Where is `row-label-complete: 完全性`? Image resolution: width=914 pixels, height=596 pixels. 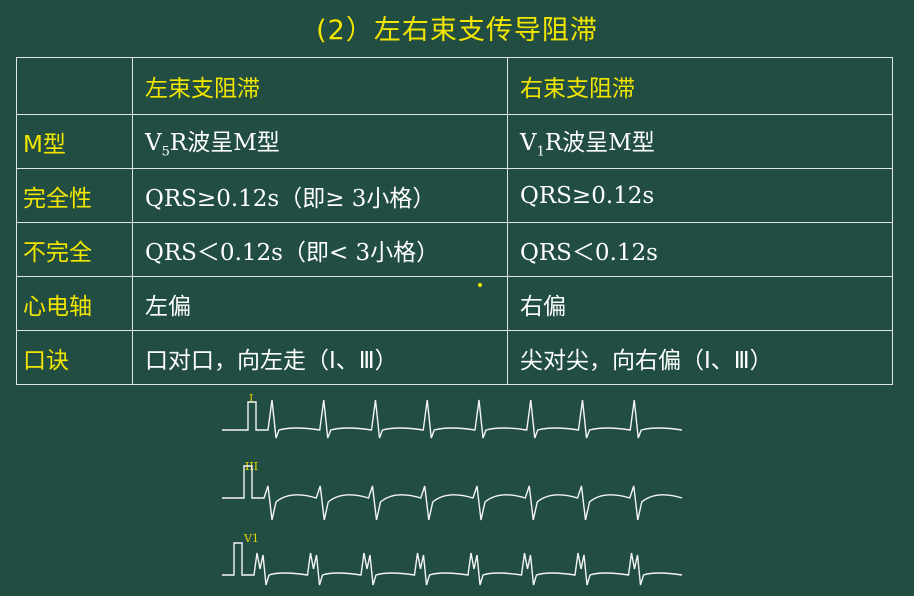 row-label-complete: 完全性 is located at coordinates (74, 195).